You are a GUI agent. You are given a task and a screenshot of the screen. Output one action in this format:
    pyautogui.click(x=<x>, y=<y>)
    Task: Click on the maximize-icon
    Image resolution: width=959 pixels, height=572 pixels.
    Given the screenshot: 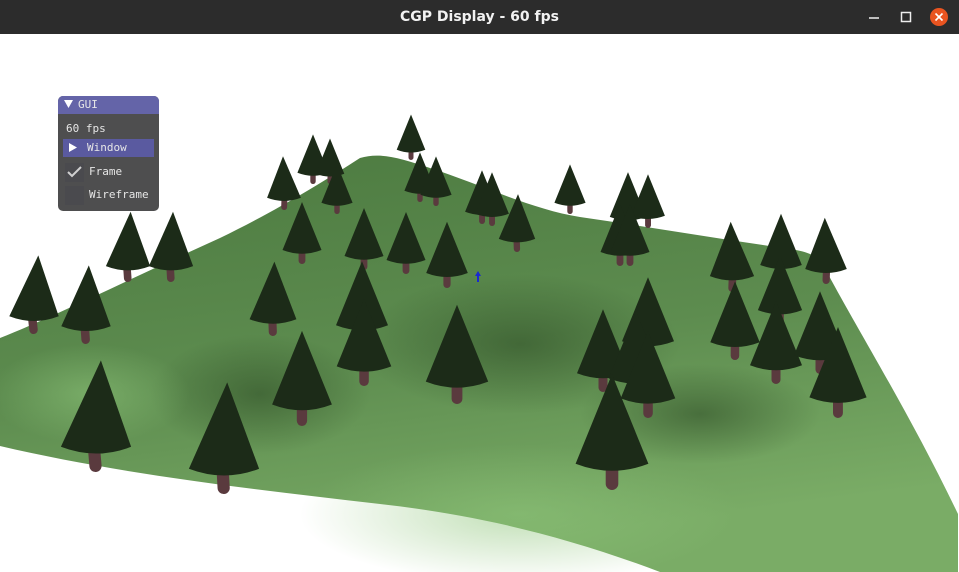 What is the action you would take?
    pyautogui.click(x=906, y=17)
    